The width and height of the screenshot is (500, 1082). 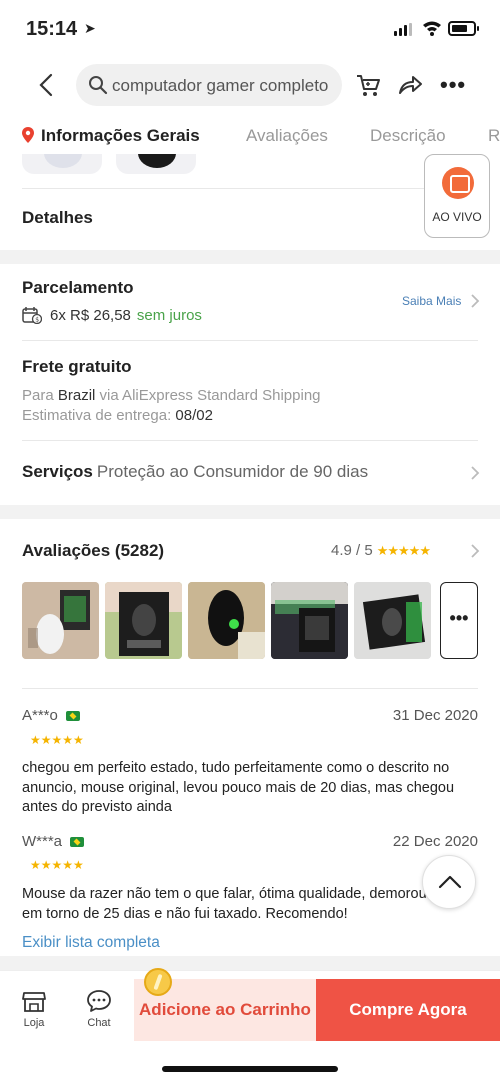 I want to click on review-username: W***a, so click(x=42, y=841).